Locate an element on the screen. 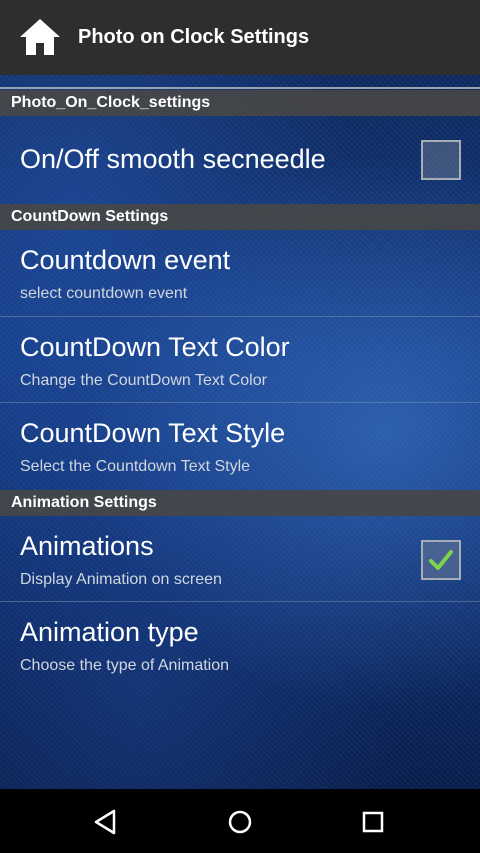 The width and height of the screenshot is (480, 853). pref-title: Countdown event is located at coordinates (125, 260).